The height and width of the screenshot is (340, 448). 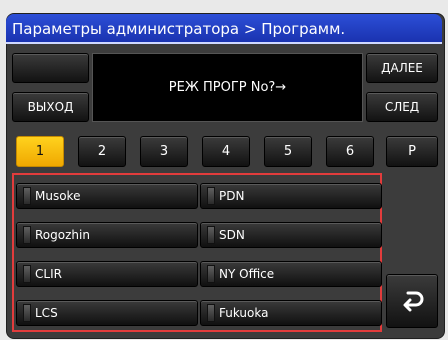 I want to click on list-item-label: Rogozhin, so click(x=62, y=235).